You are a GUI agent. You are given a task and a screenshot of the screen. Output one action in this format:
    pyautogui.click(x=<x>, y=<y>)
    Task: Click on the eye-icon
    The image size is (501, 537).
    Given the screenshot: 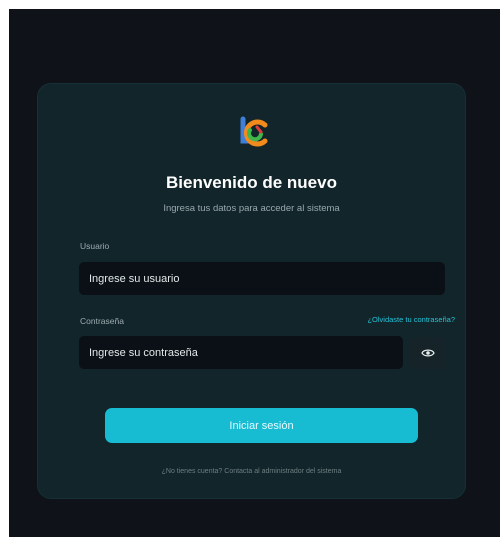 What is the action you would take?
    pyautogui.click(x=428, y=353)
    